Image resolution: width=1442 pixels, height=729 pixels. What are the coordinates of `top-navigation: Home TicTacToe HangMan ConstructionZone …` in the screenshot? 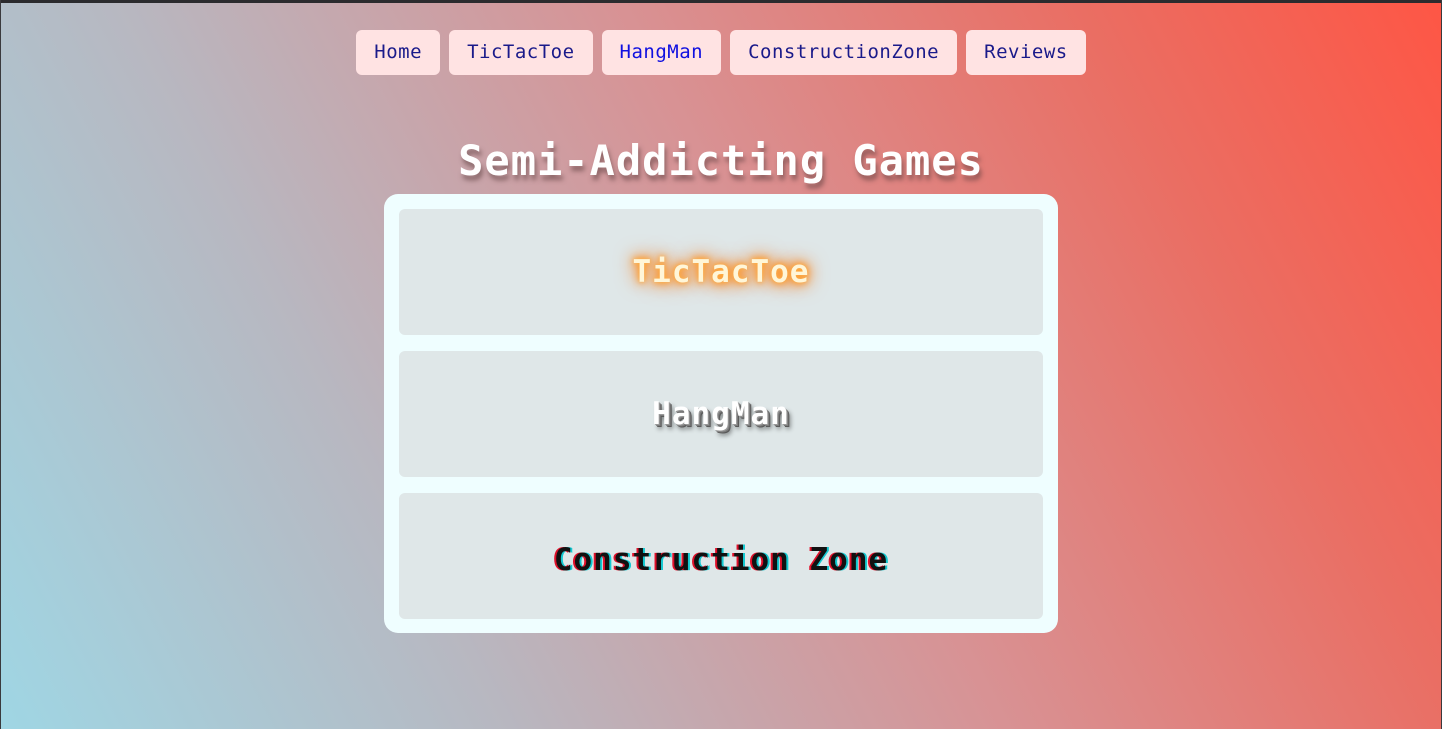 It's located at (721, 52).